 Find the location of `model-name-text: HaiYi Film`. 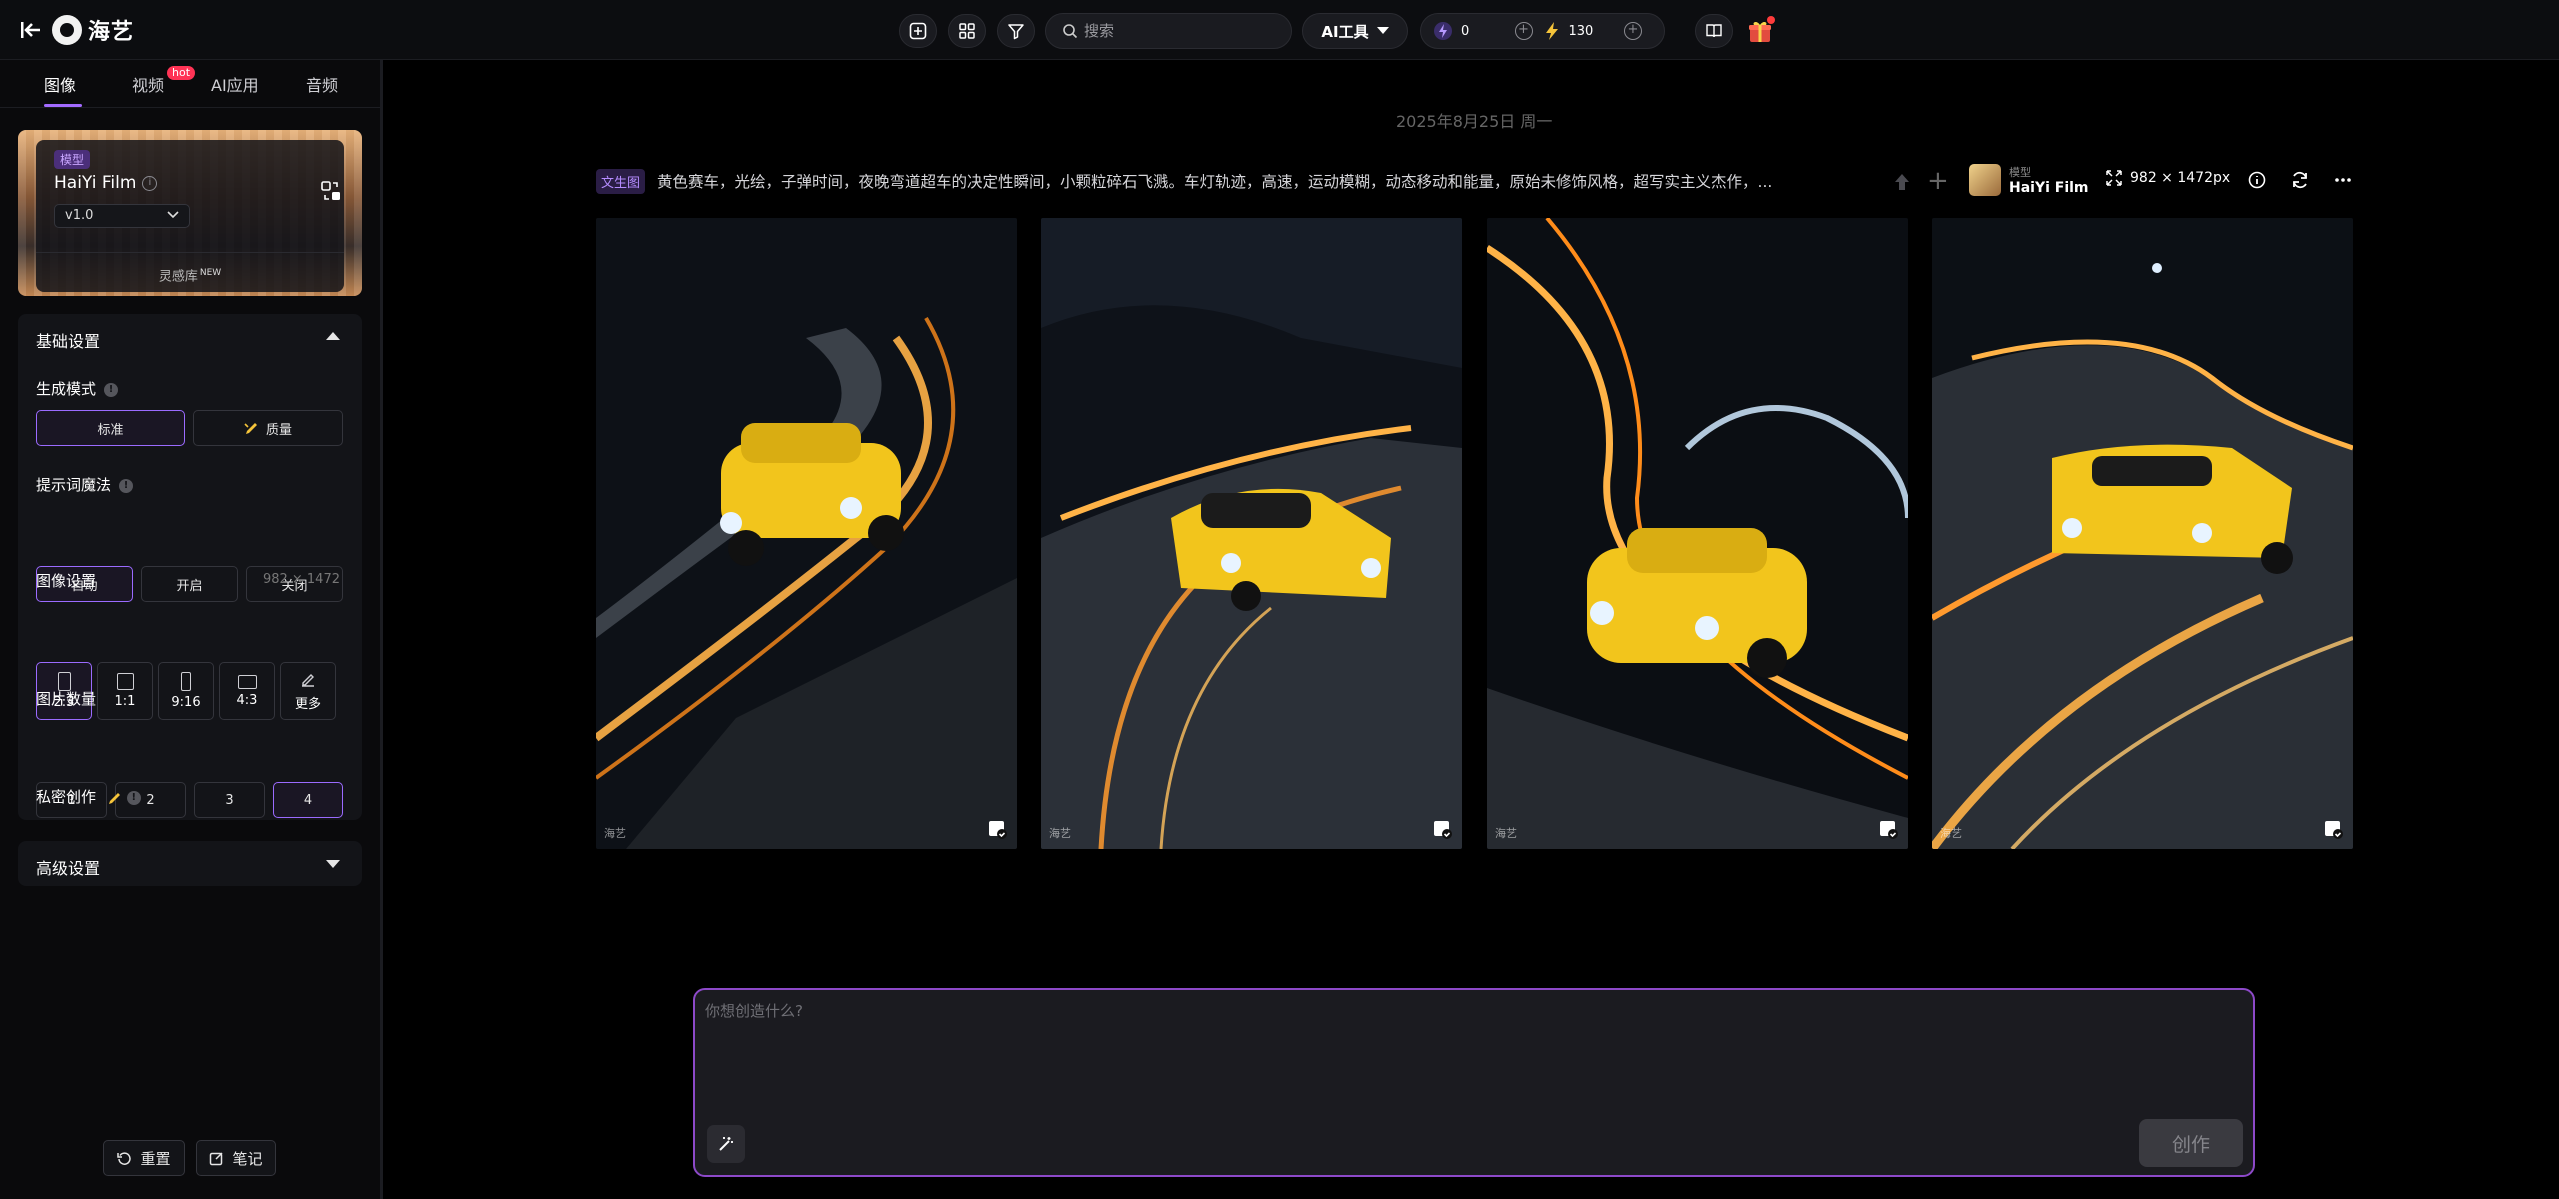

model-name-text: HaiYi Film is located at coordinates (95, 183).